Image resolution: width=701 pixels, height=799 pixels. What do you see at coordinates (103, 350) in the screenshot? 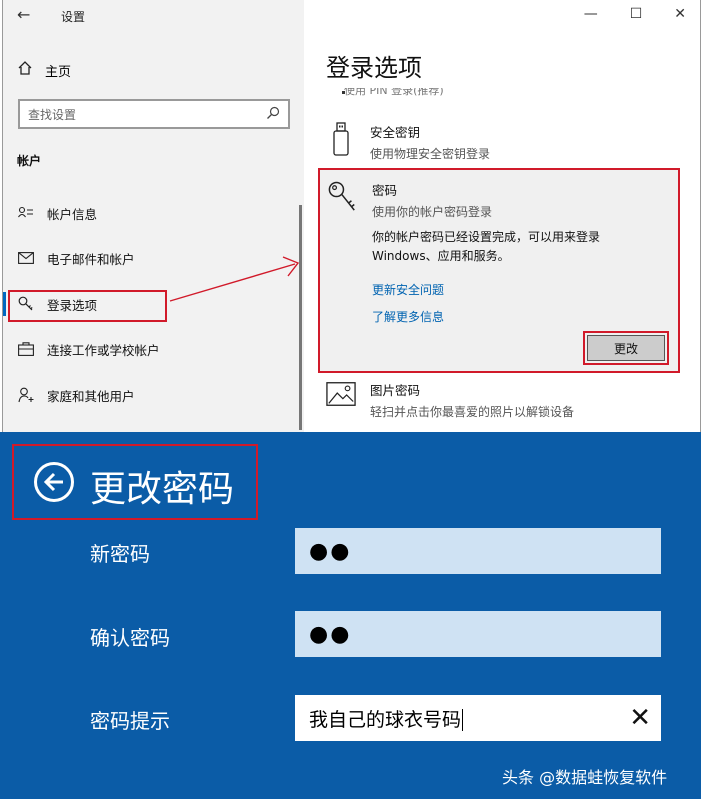
I see `sidebar-item-label: 连接工作或学校帐户` at bounding box center [103, 350].